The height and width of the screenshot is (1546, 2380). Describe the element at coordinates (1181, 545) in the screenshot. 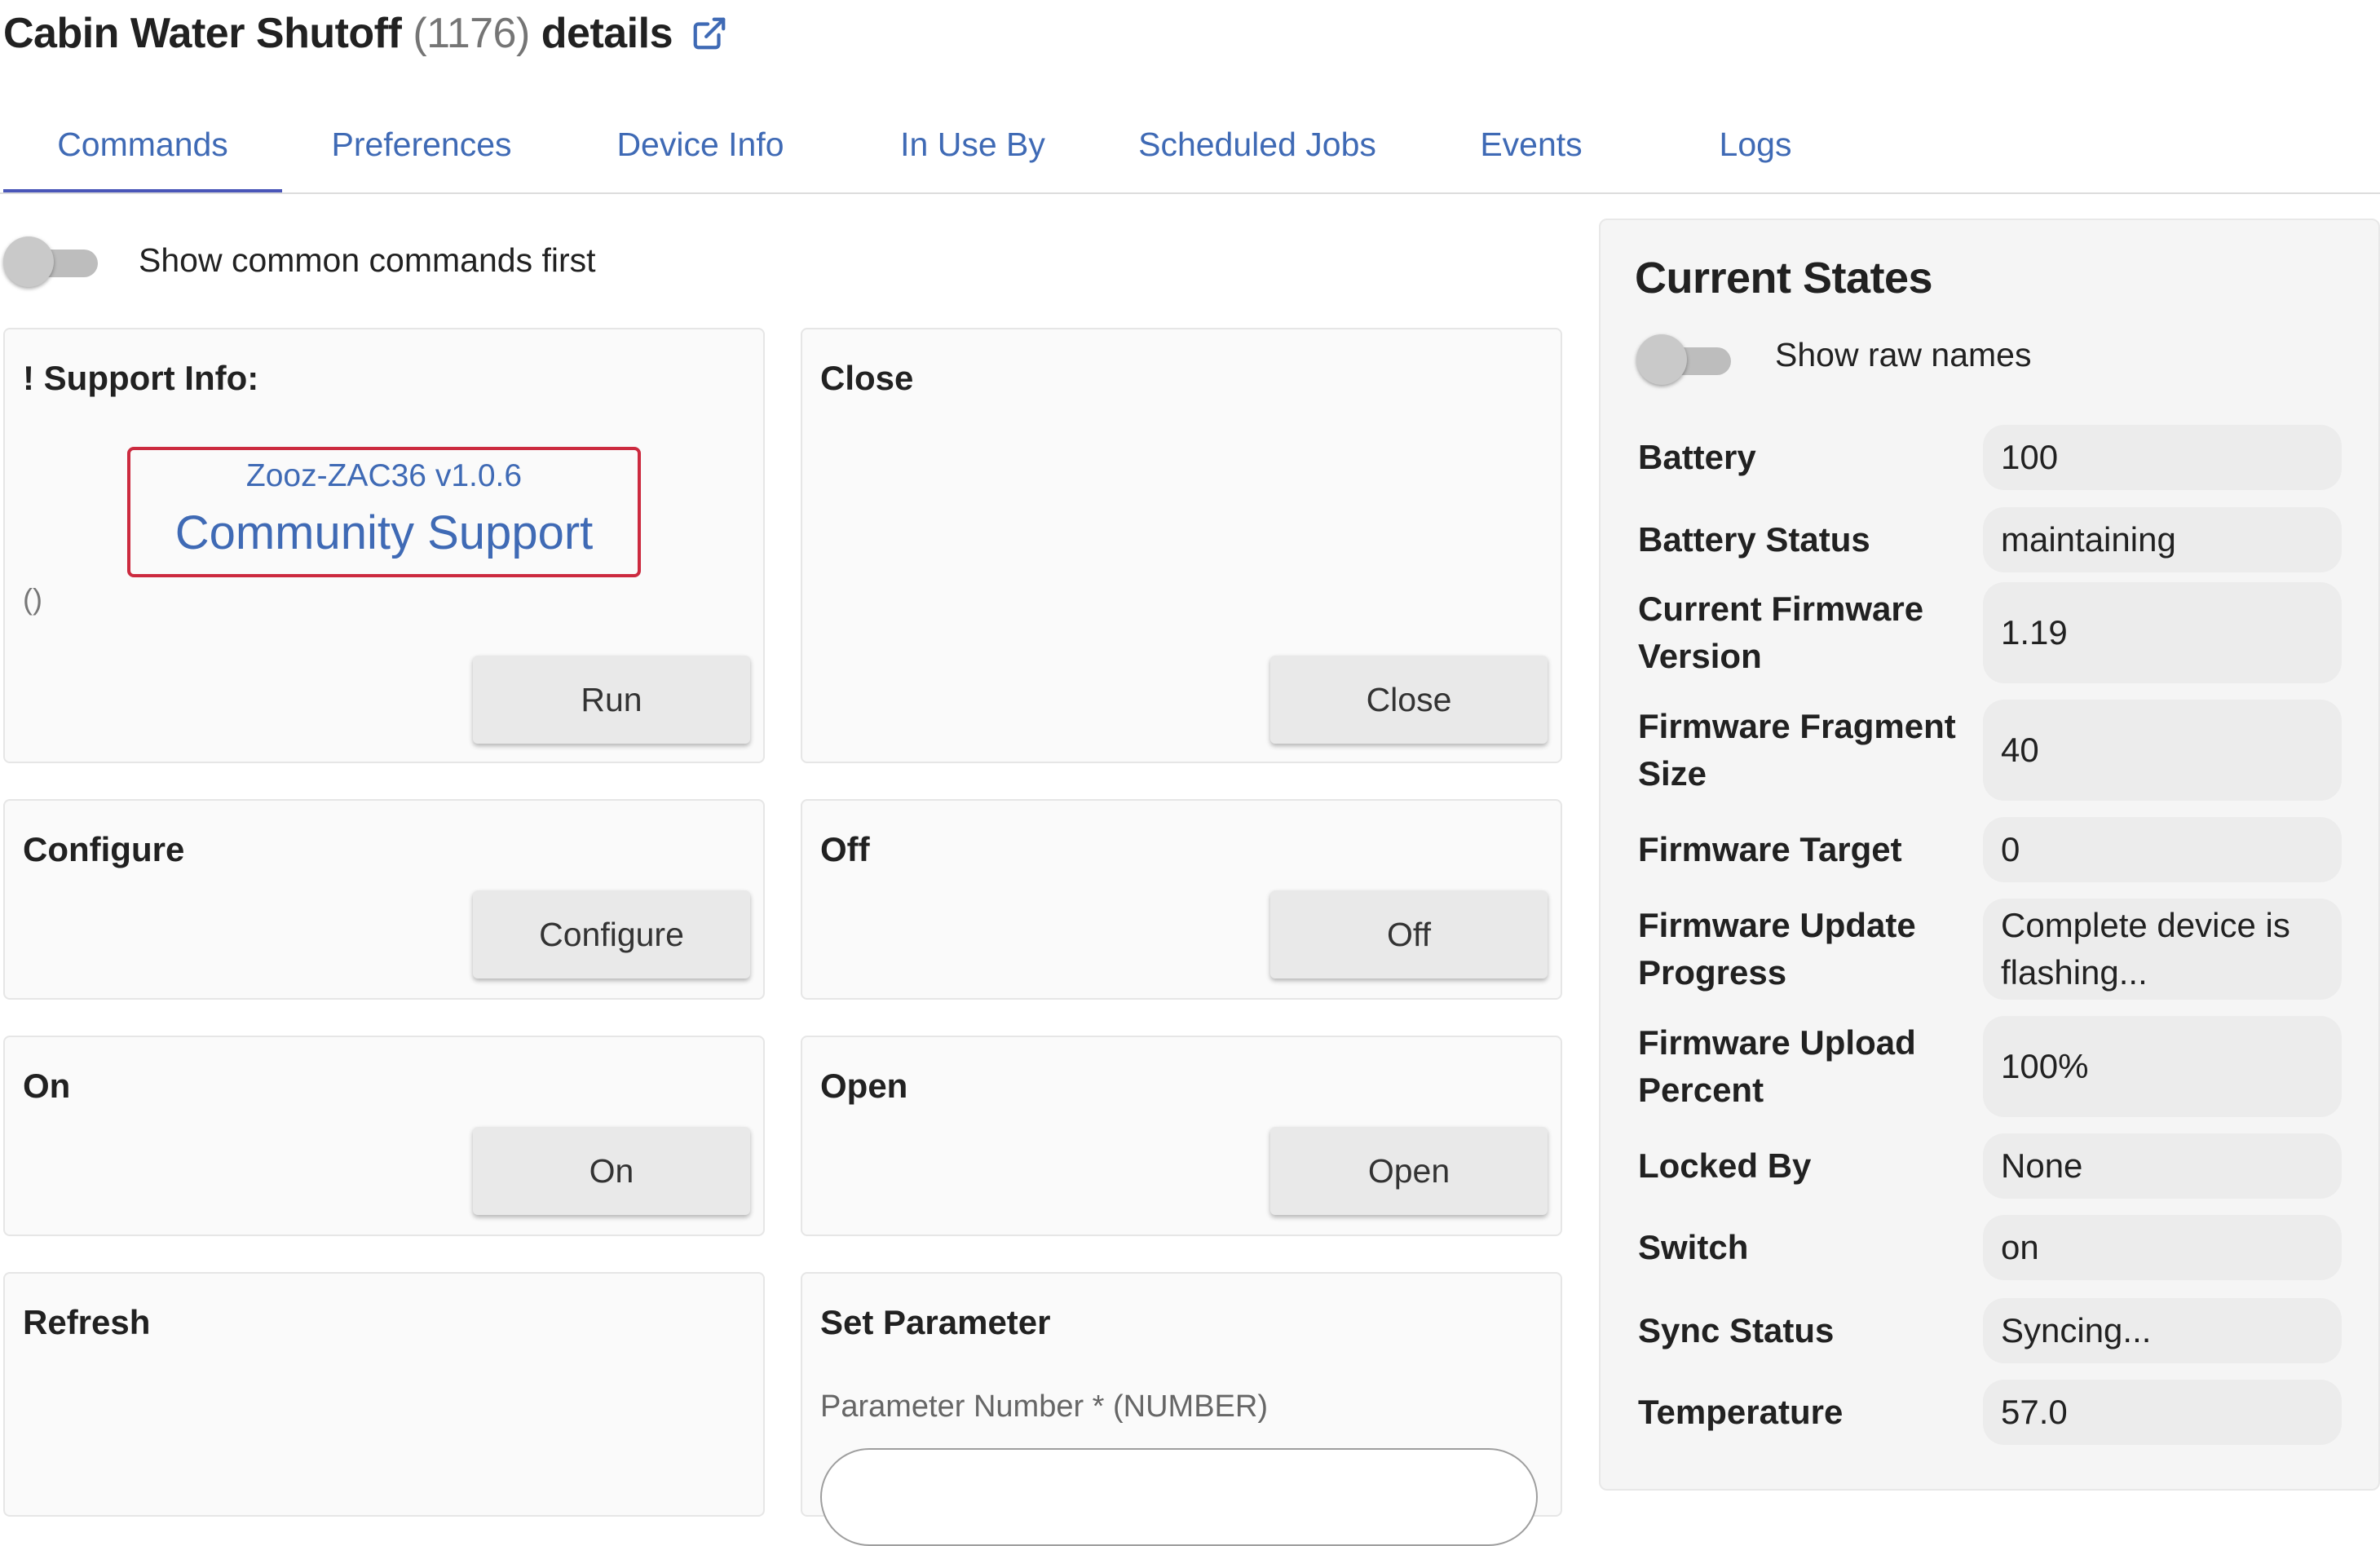

I see `close-card: Close Close` at that location.